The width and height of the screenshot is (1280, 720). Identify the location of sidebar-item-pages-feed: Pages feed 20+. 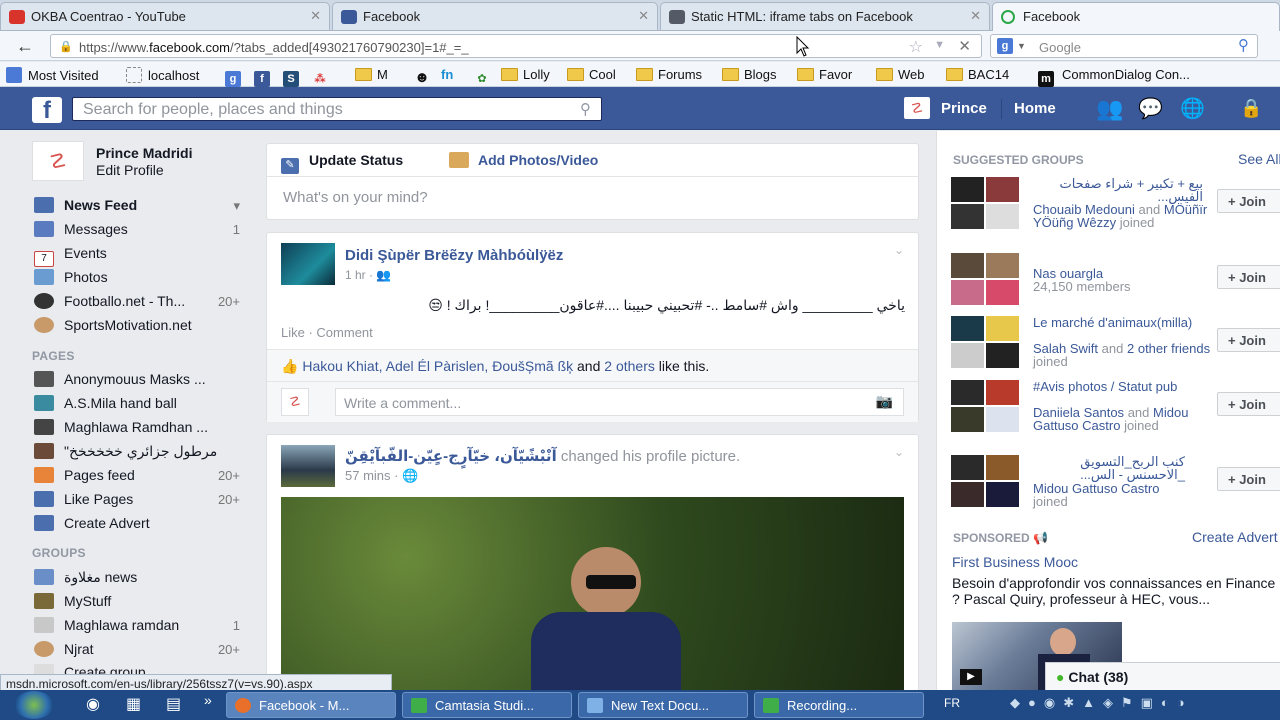
(139, 478).